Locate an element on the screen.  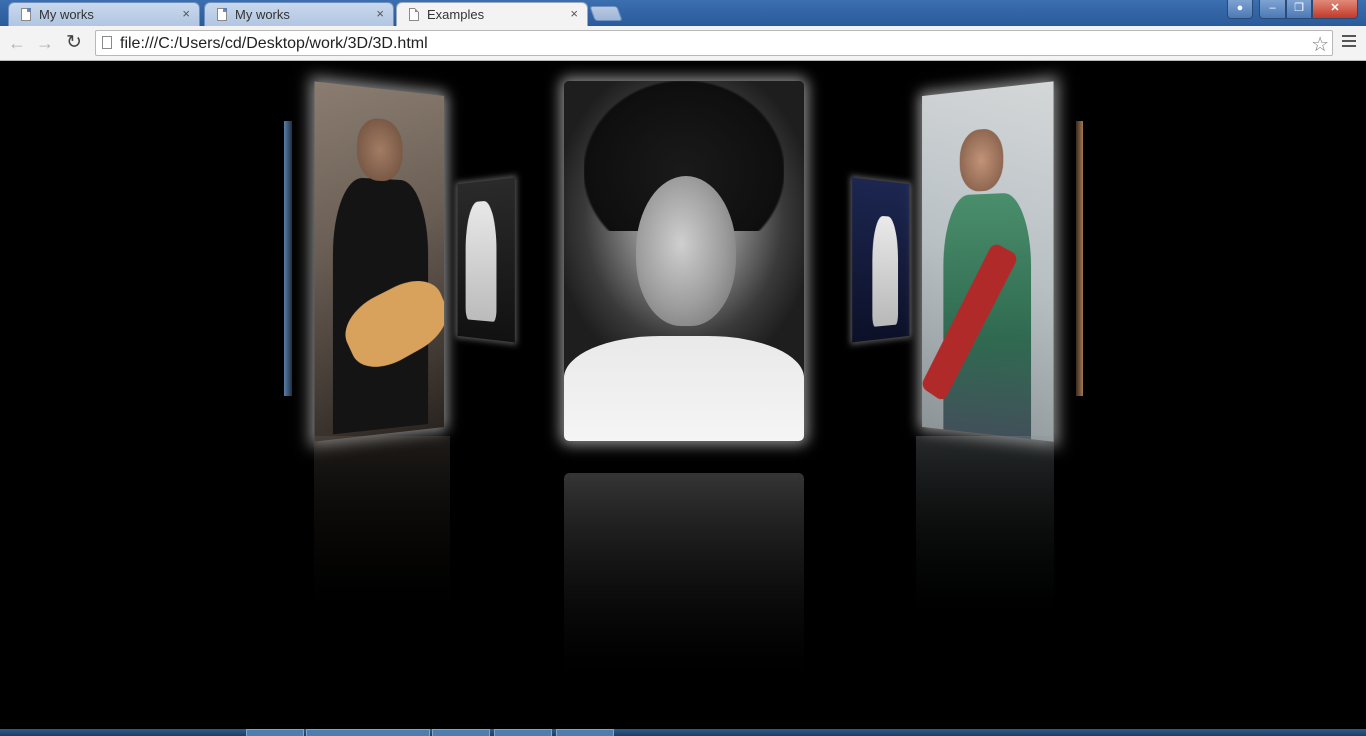
window-controls: ● – ❐ ✕ is located at coordinates (1292, 9).